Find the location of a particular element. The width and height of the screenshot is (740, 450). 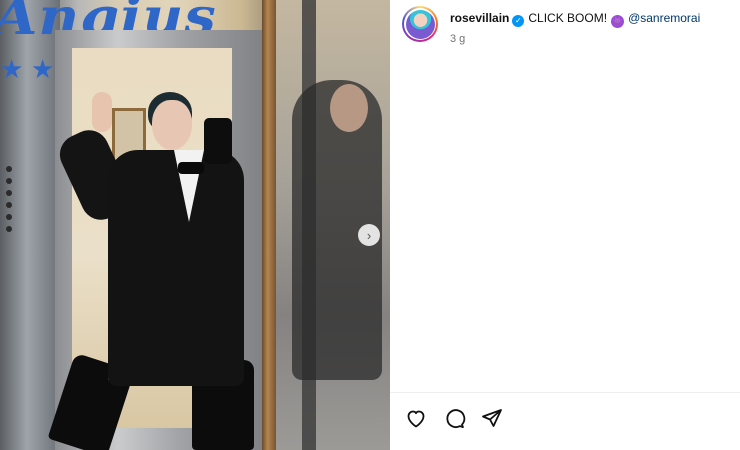

alien-emoji-icon: 👾 is located at coordinates (618, 21).